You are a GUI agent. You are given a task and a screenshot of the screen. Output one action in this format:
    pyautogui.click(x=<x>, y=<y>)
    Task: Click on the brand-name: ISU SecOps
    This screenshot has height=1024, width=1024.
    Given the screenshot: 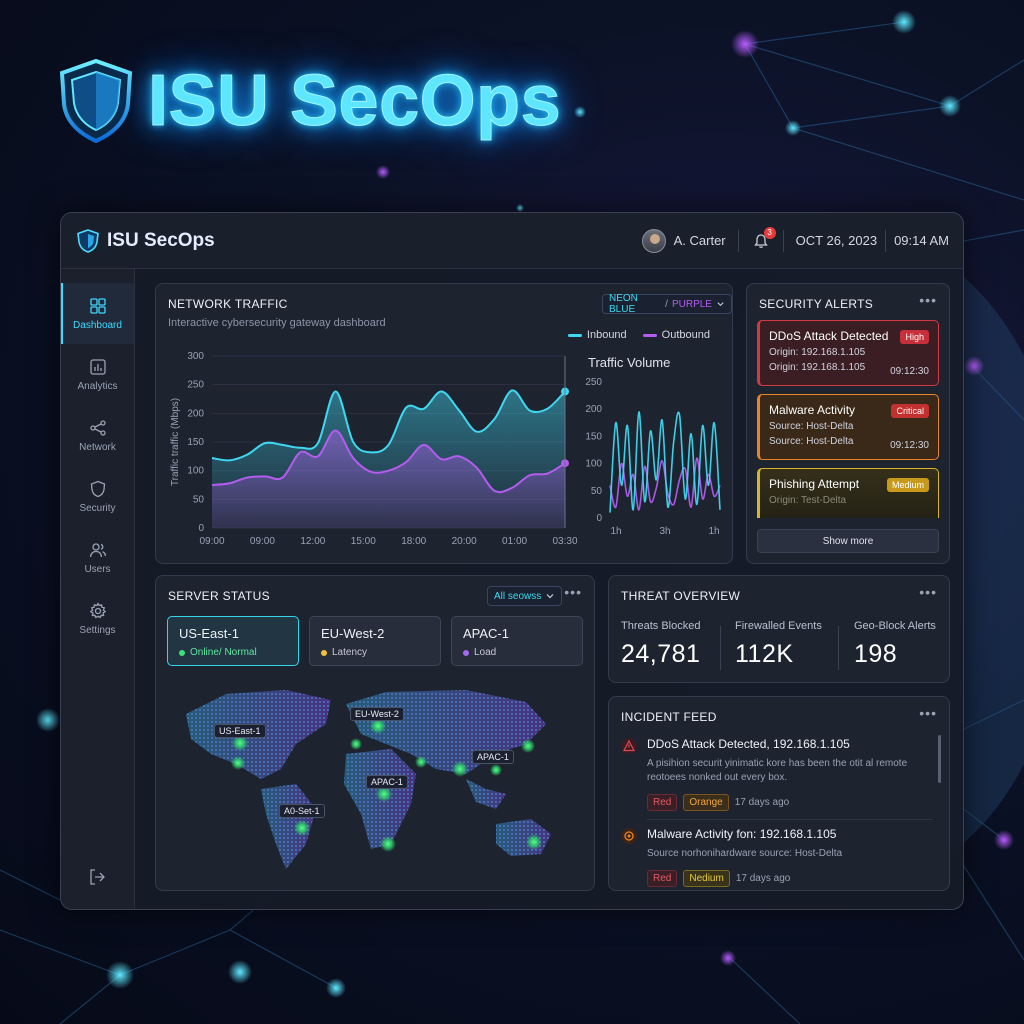 What is the action you would take?
    pyautogui.click(x=161, y=240)
    